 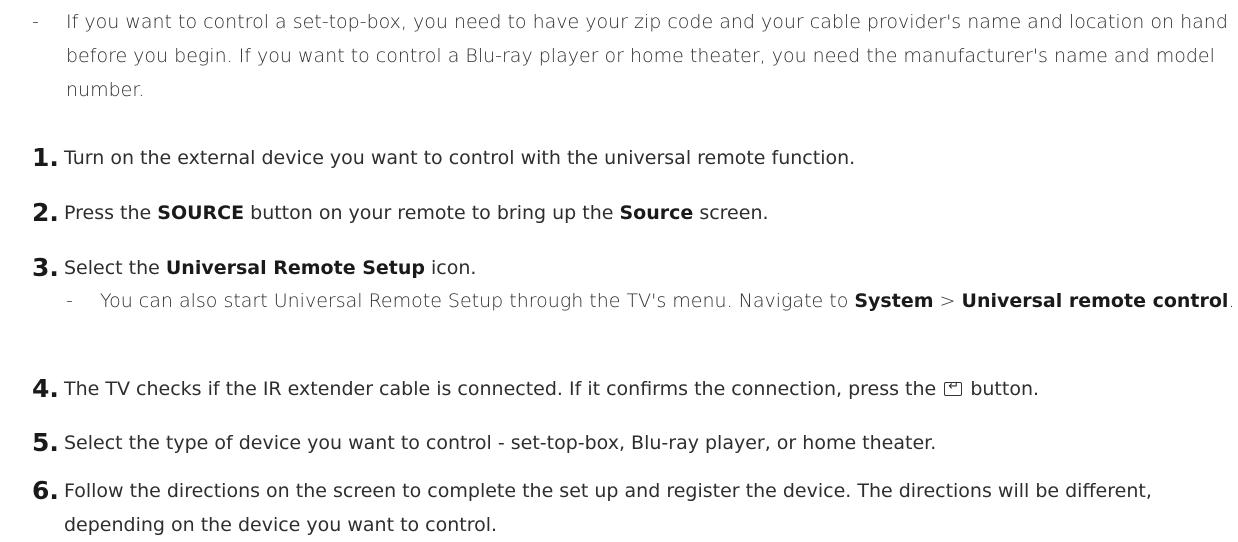 I want to click on step-text: Select the Universal Remote Setup icon., so click(x=632, y=268).